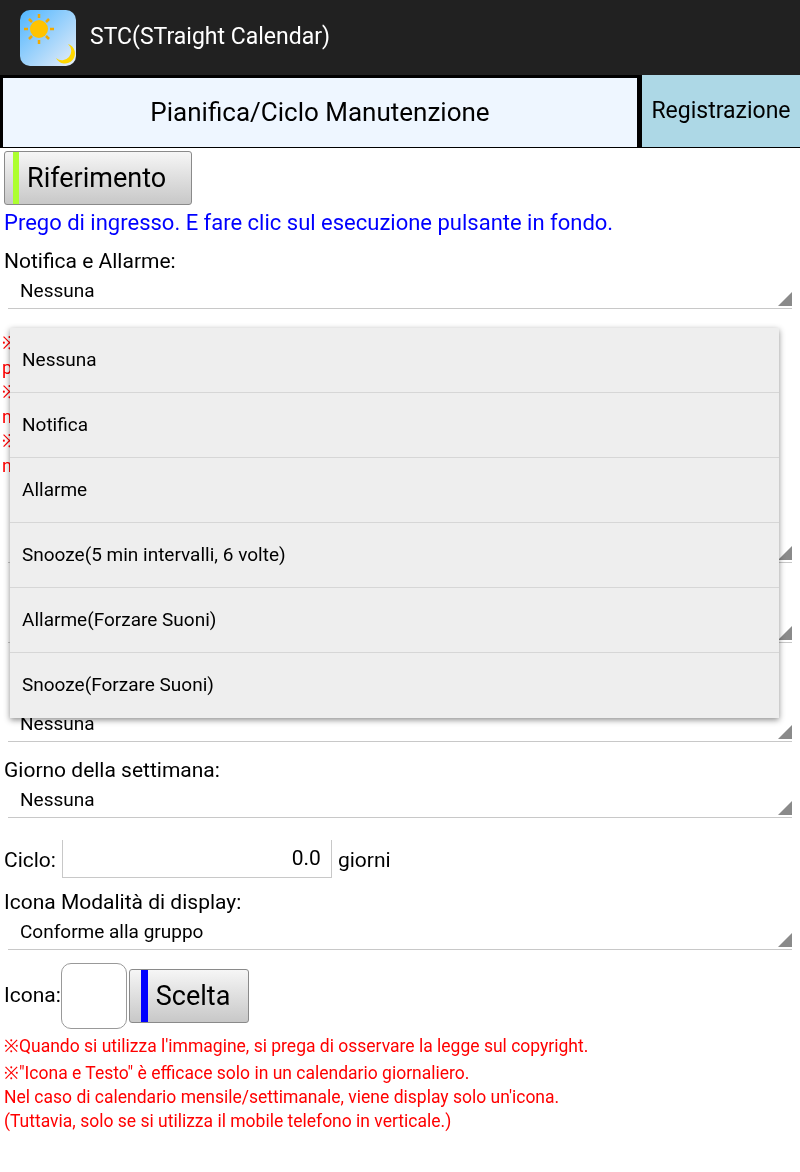 This screenshot has height=1172, width=800. I want to click on field-label: Ciclo:, so click(30, 860).